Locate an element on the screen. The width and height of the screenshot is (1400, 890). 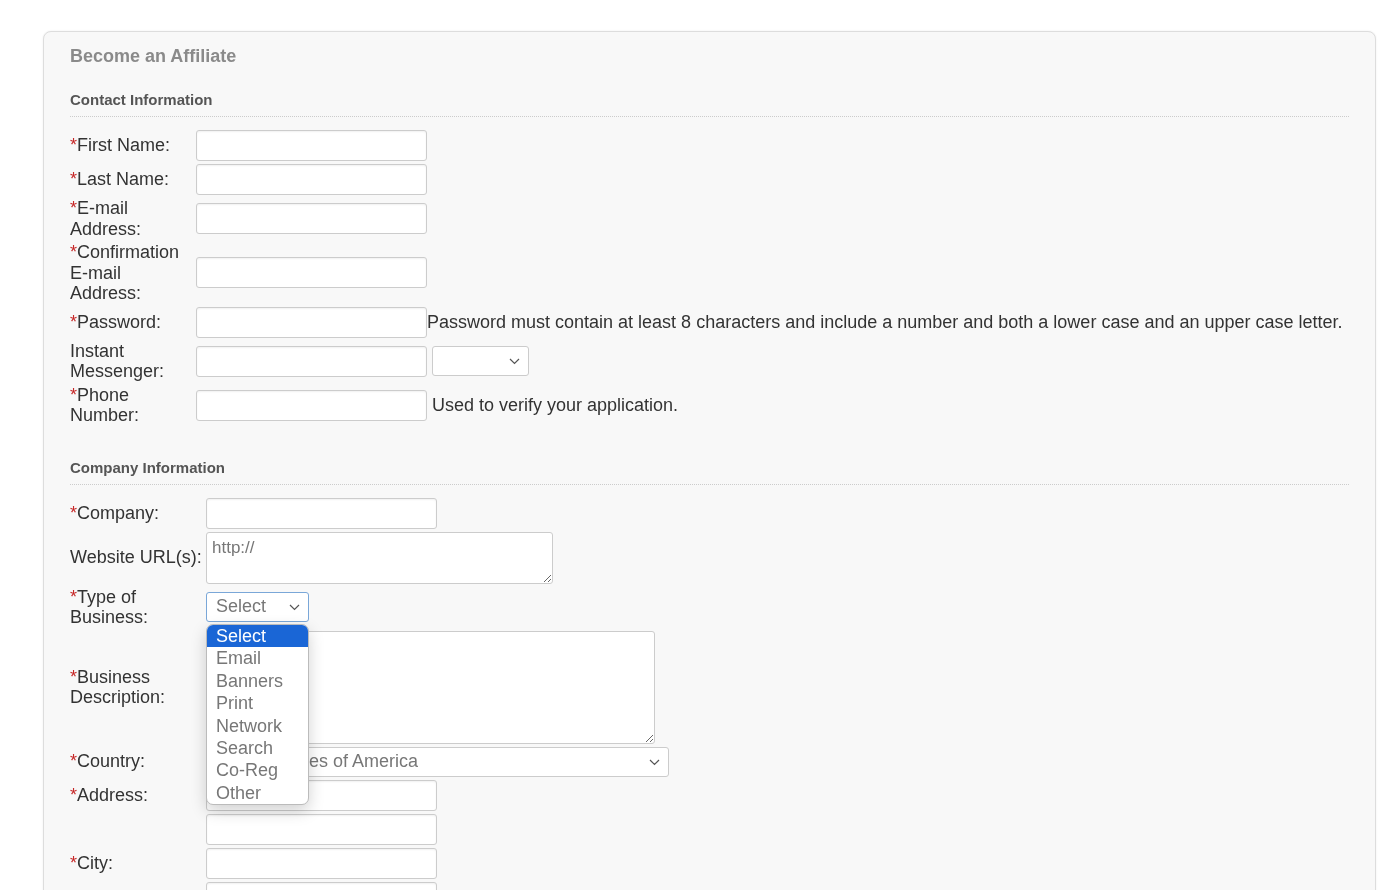
dropdown-option: Other is located at coordinates (257, 793).